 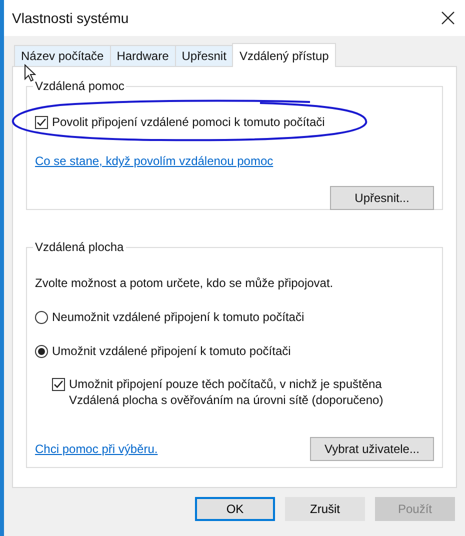 I want to click on tab: Hardware, so click(x=143, y=55).